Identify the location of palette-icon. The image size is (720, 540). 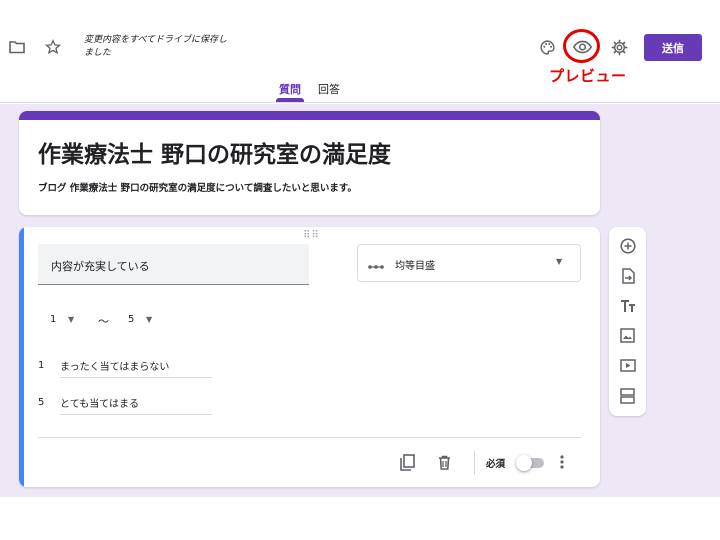
(547, 47).